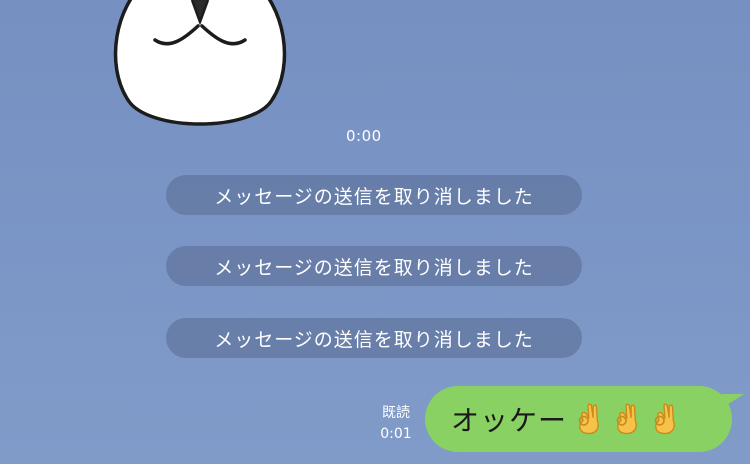 This screenshot has width=750, height=464. I want to click on message-text: オッケー, so click(509, 420).